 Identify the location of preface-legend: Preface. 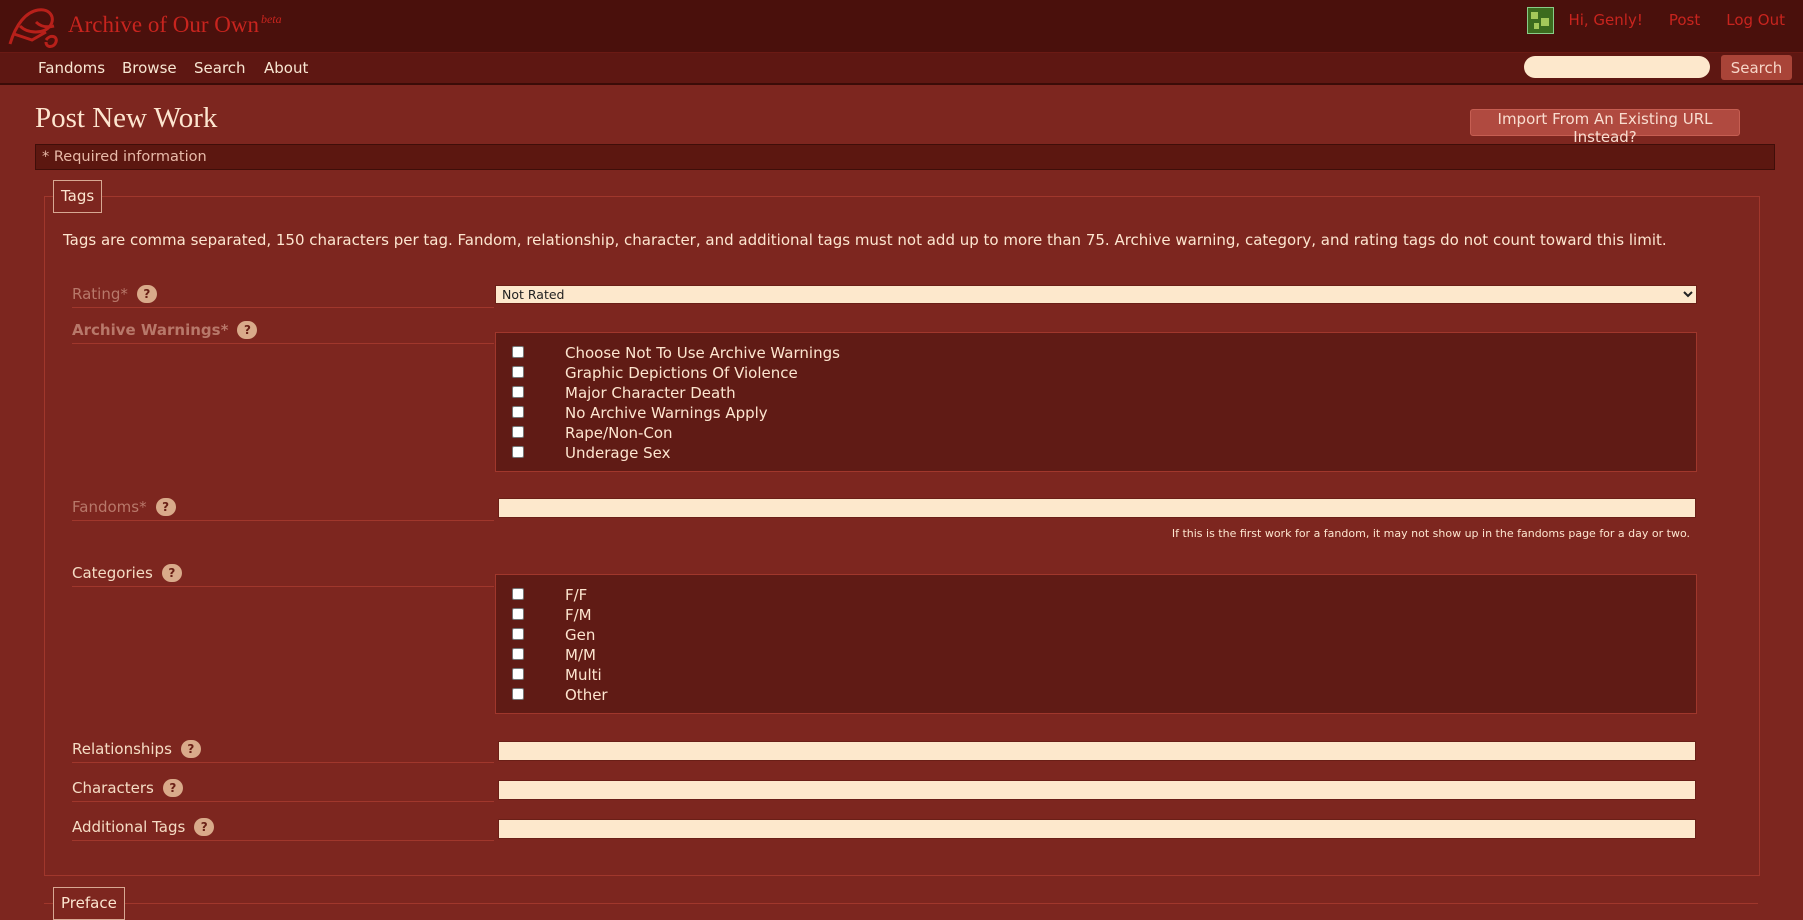
(89, 903).